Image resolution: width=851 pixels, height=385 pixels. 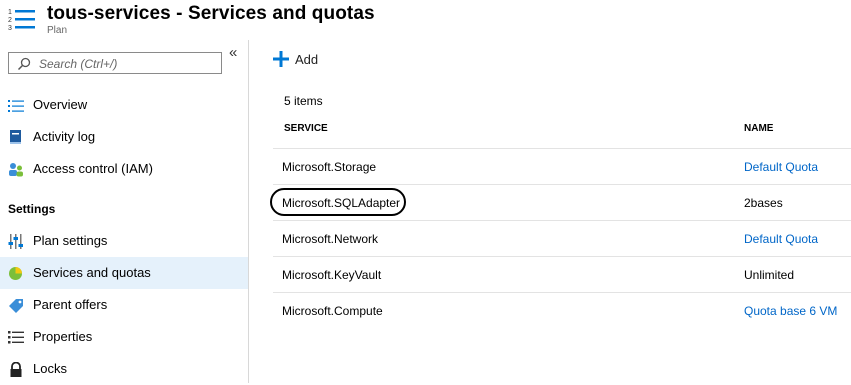 What do you see at coordinates (211, 13) in the screenshot?
I see `page-title: tous-services - Services and quotas` at bounding box center [211, 13].